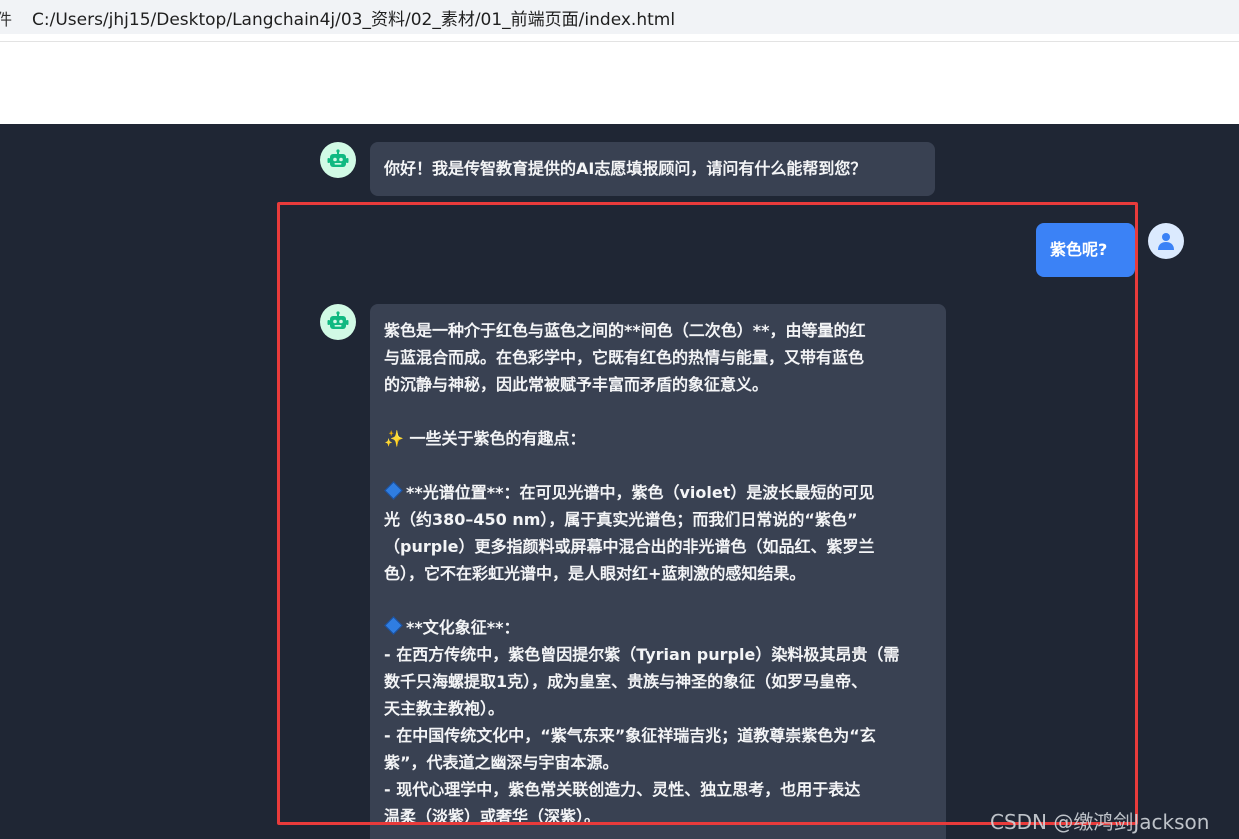 Image resolution: width=1239 pixels, height=839 pixels. What do you see at coordinates (658, 627) in the screenshot?
I see `reply-point-line: **文化象征**：` at bounding box center [658, 627].